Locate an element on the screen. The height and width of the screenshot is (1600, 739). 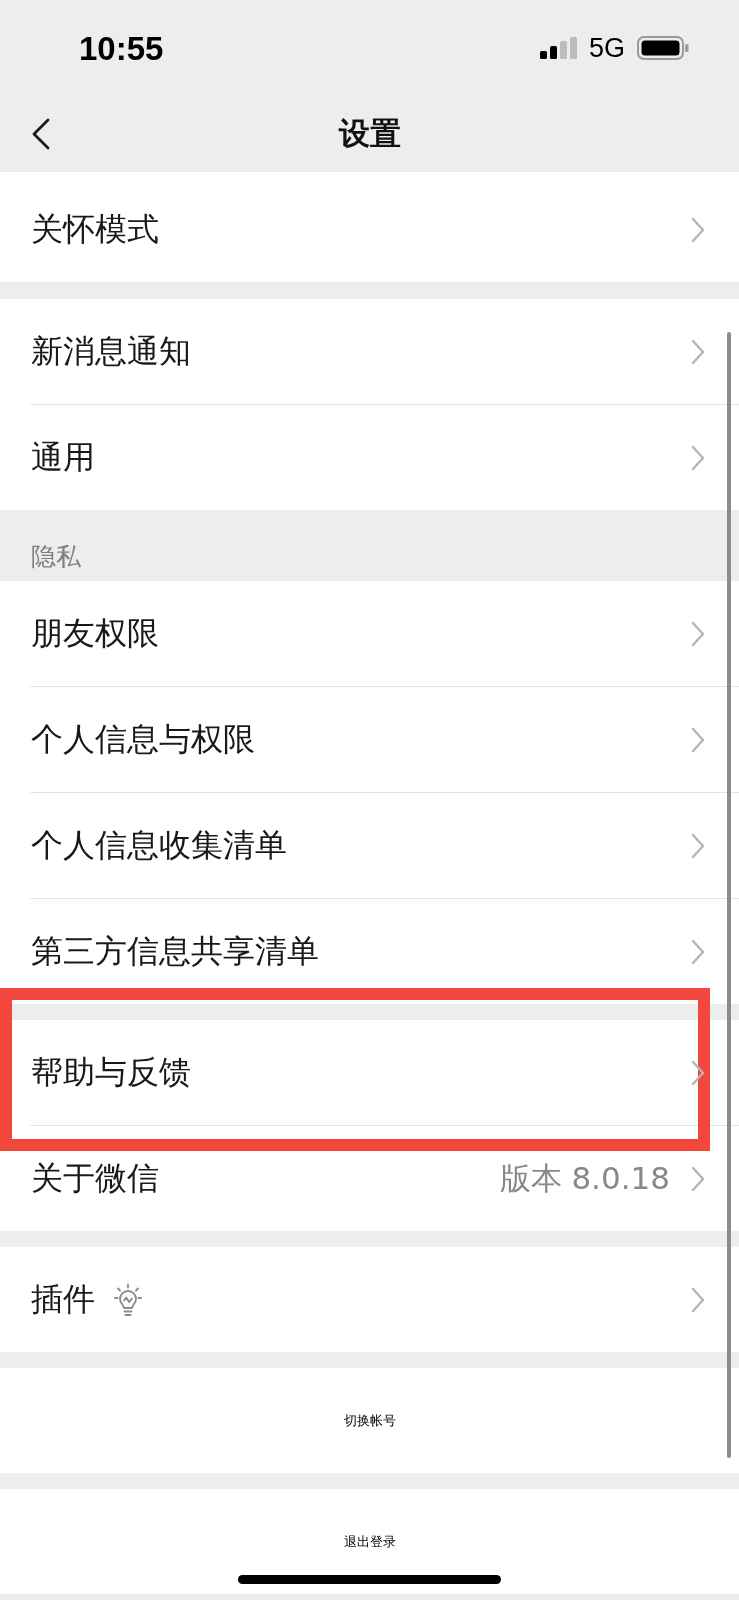
item-label: 新消息通知 is located at coordinates (111, 351).